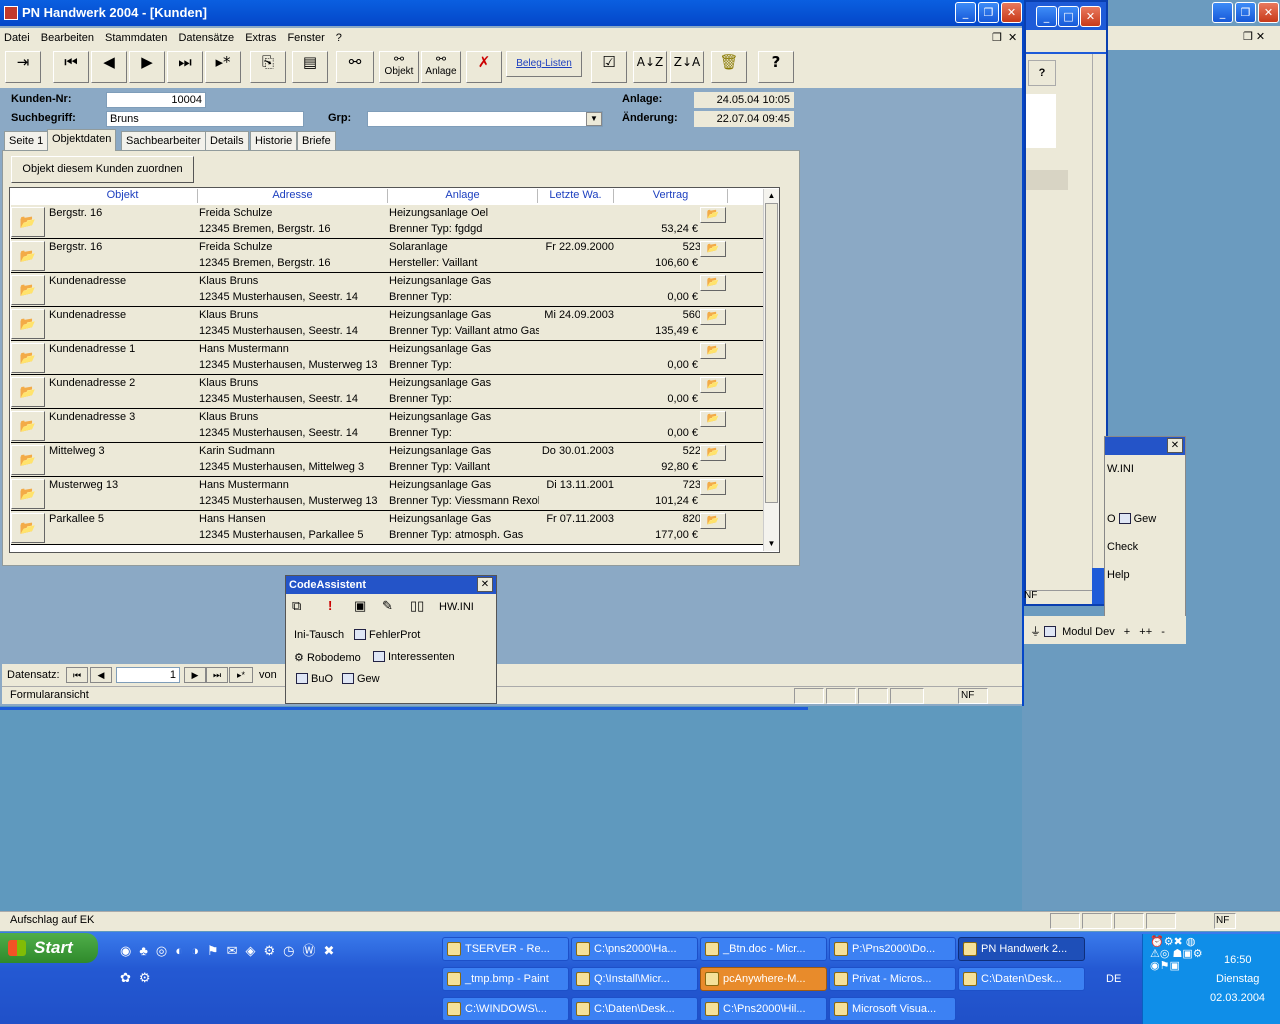 The height and width of the screenshot is (1024, 1280). Describe the element at coordinates (965, 12) in the screenshot. I see `minimize-button: _` at that location.